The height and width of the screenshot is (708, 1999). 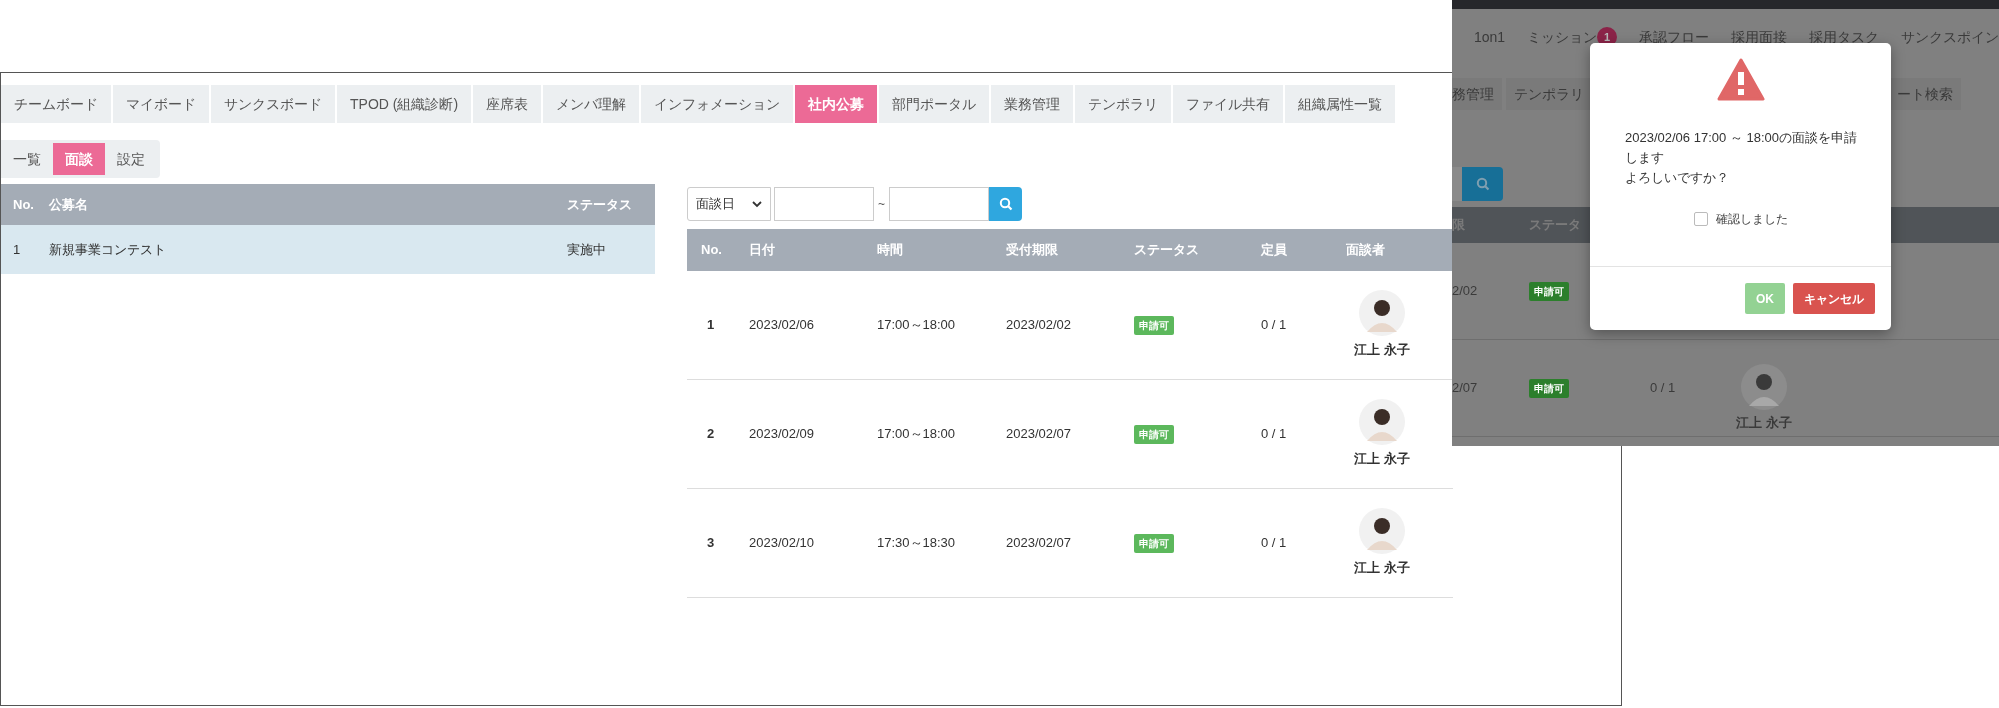 I want to click on tab: TPOD (組織診断), so click(x=404, y=104).